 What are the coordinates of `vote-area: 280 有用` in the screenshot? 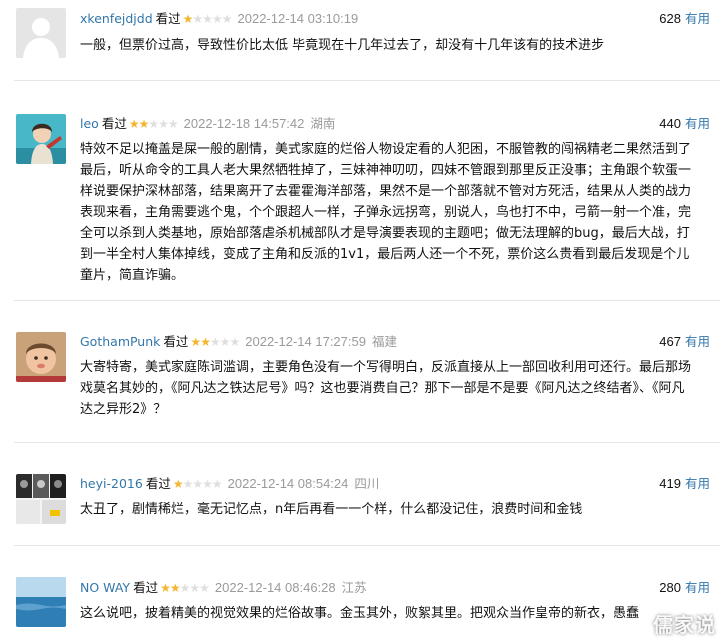 It's located at (684, 588).